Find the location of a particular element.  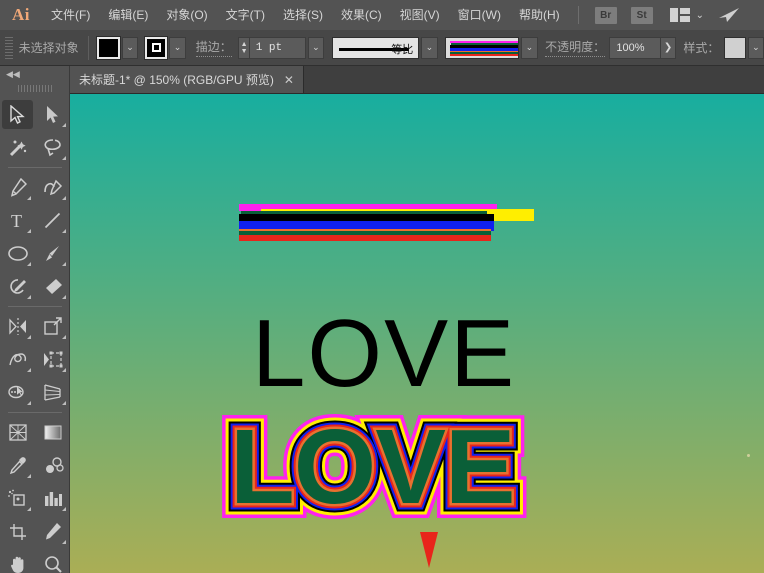

paper-plane-icon is located at coordinates (729, 15).